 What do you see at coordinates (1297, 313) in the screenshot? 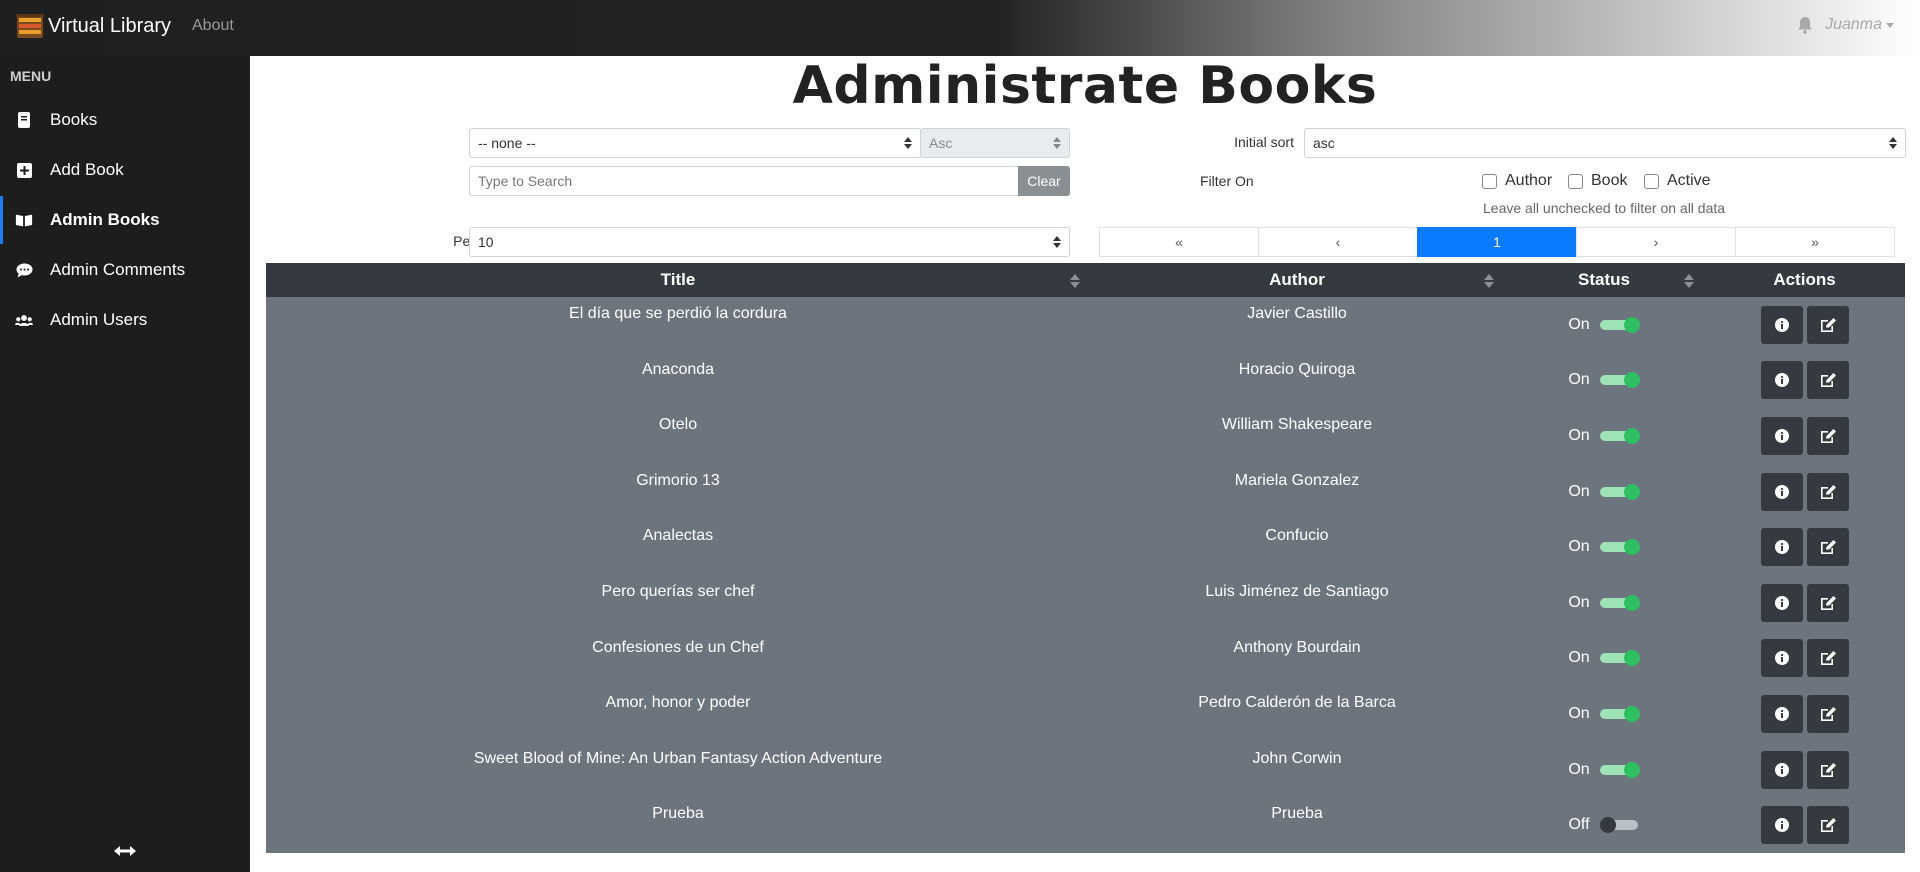
I see `cell-author: Javier Castillo` at bounding box center [1297, 313].